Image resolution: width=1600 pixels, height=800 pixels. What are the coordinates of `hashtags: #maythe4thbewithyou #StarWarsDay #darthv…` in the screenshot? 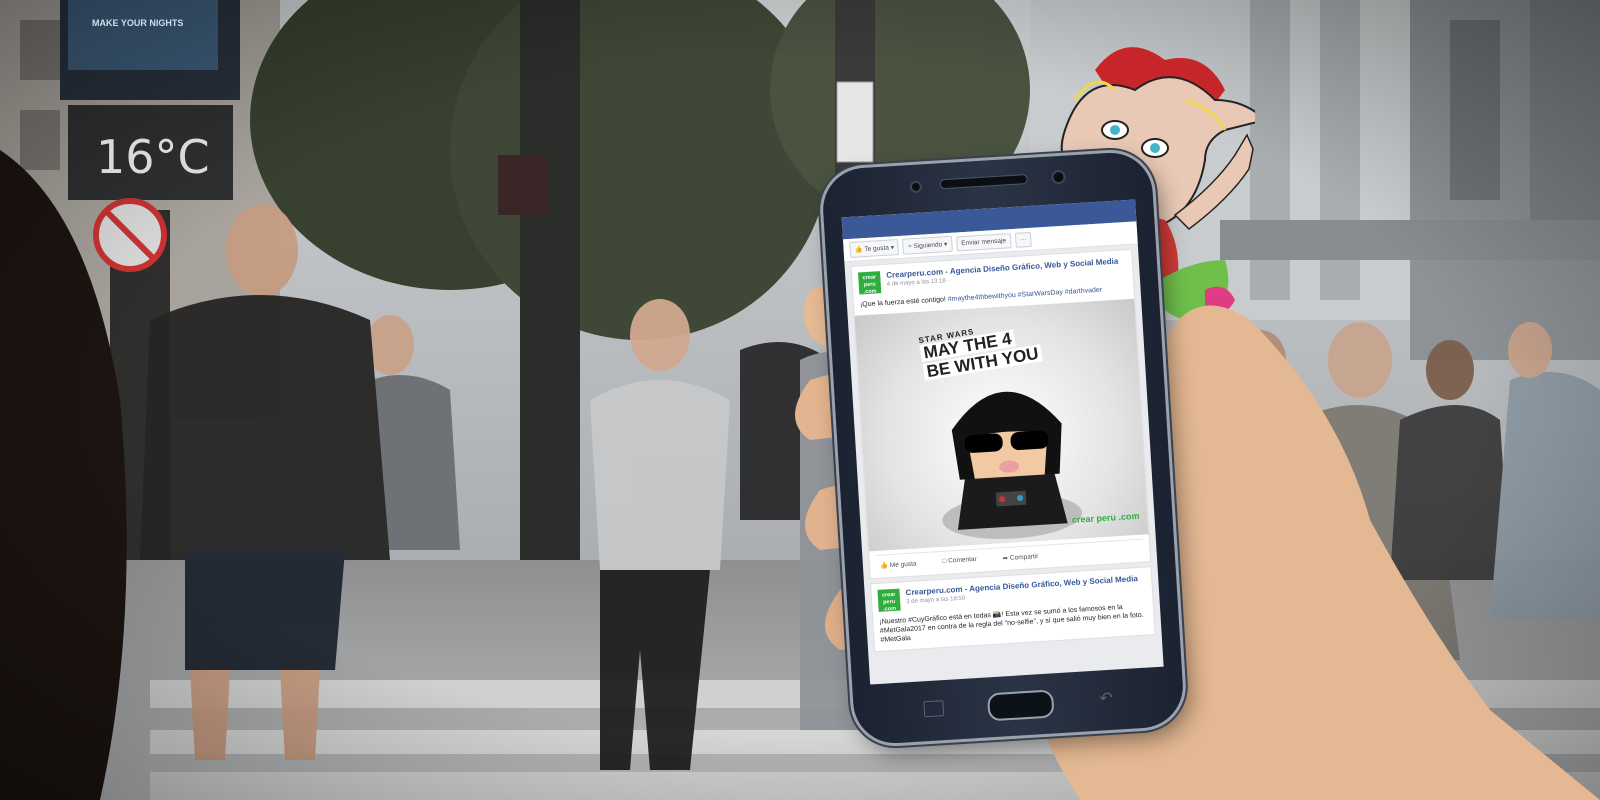 It's located at (1025, 295).